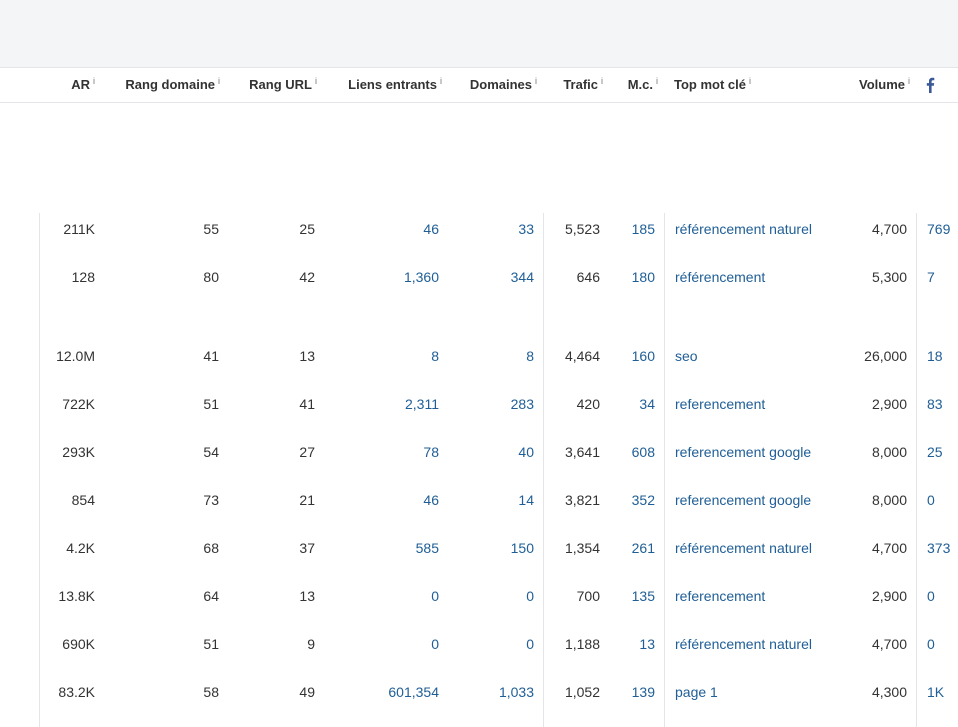  I want to click on cell-ru: 42, so click(307, 277).